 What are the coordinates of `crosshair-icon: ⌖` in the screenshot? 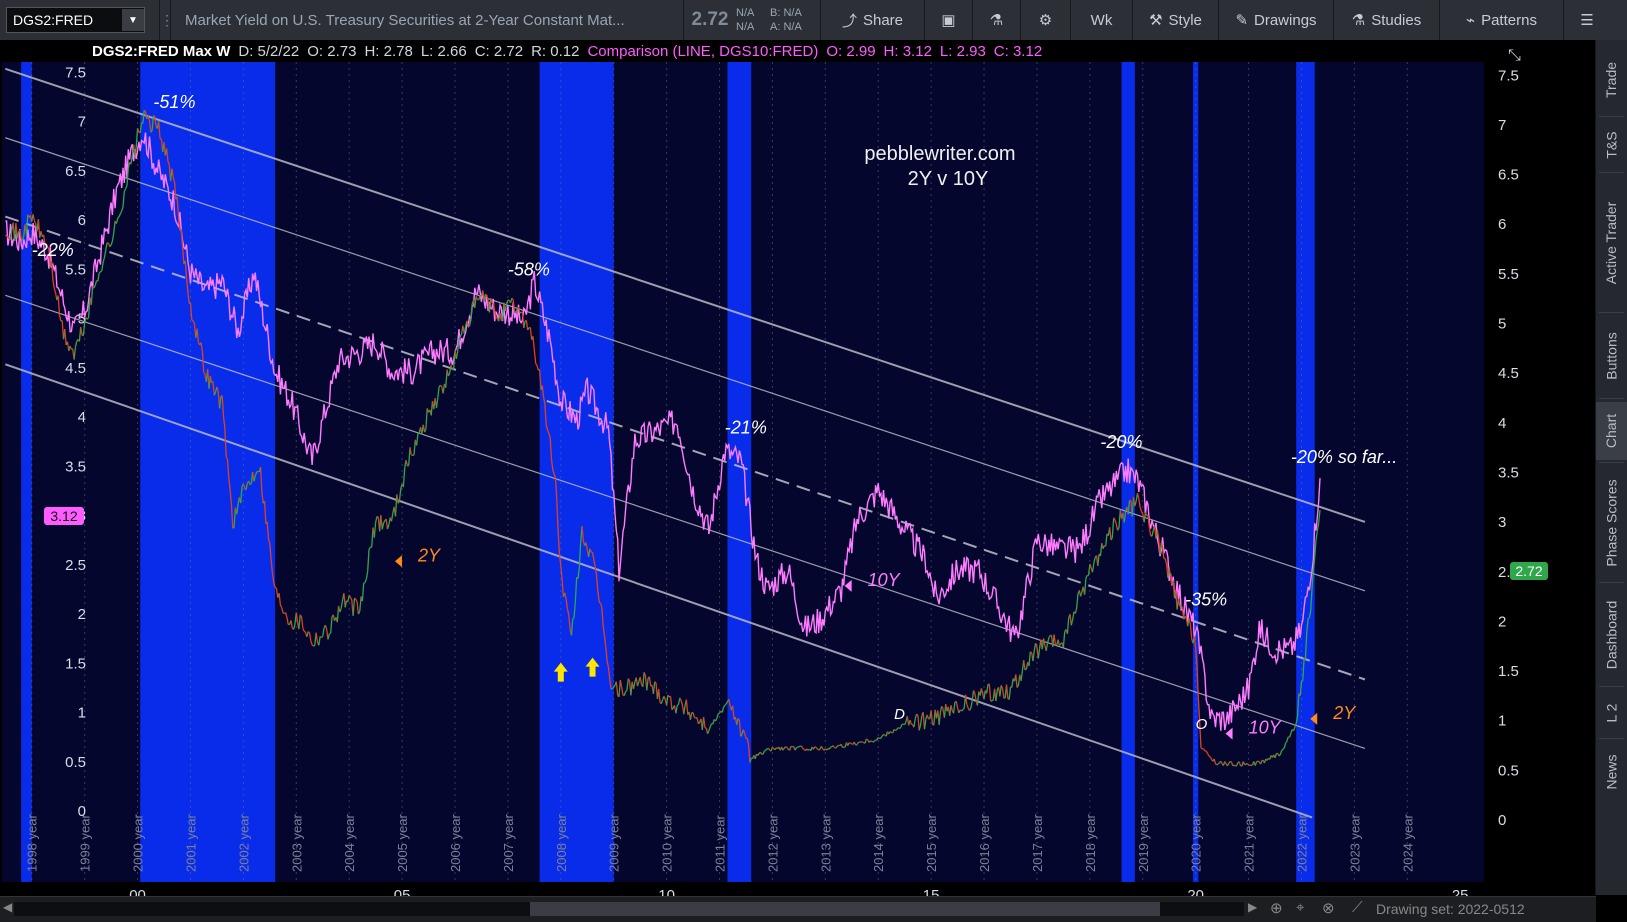 It's located at (1300, 907).